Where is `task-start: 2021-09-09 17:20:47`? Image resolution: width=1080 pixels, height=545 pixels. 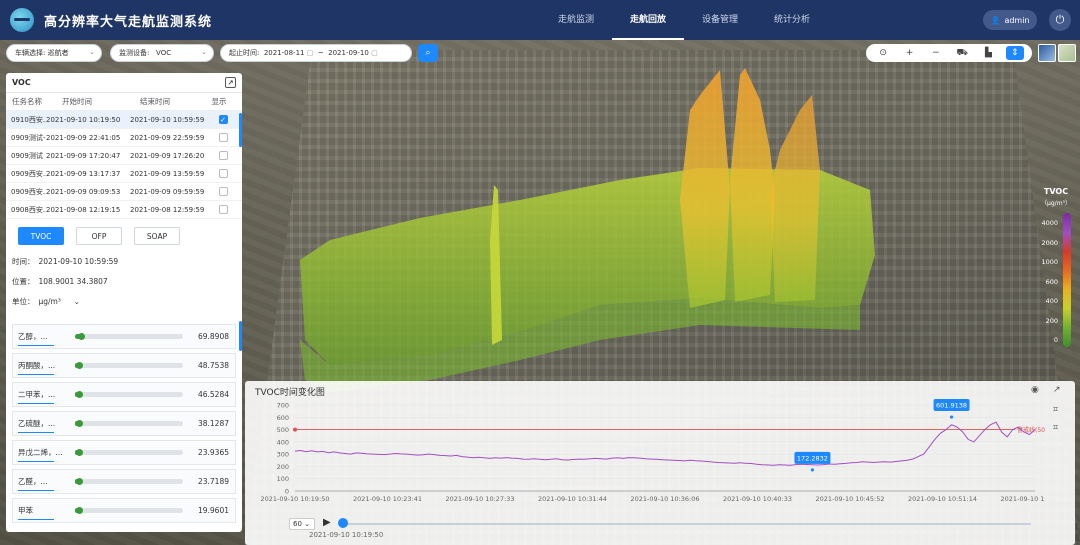
task-start: 2021-09-09 17:20:47 is located at coordinates (83, 155).